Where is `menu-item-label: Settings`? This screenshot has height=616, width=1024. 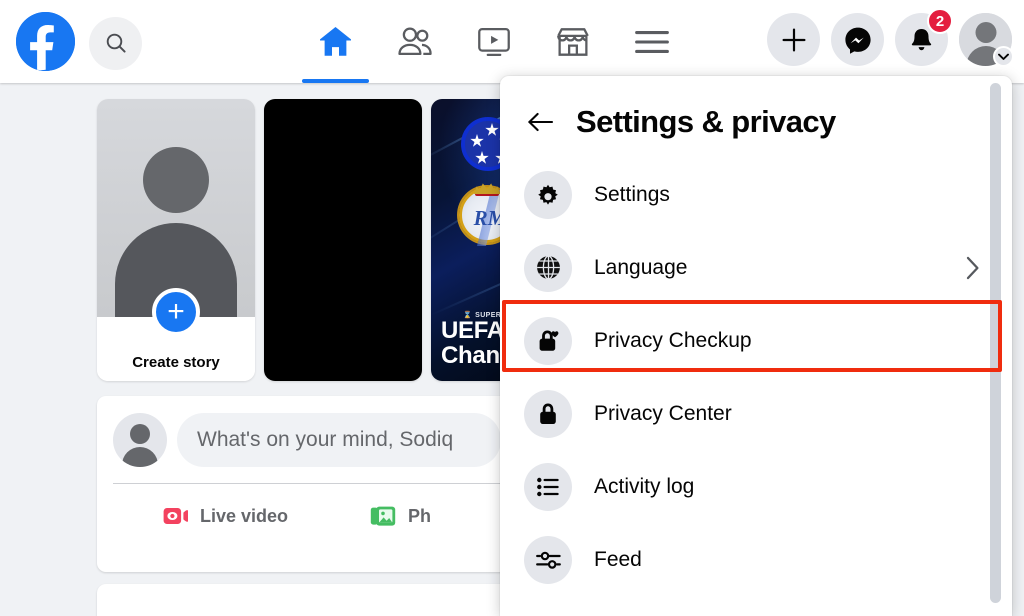
menu-item-label: Settings is located at coordinates (632, 194).